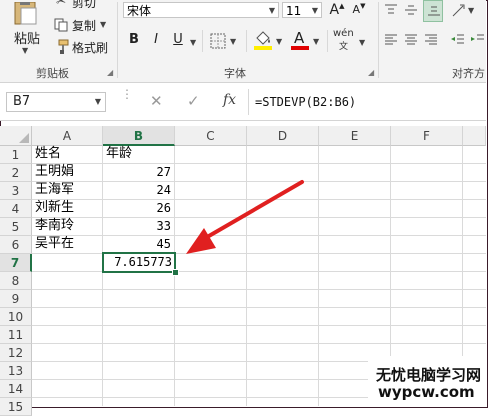 The image size is (488, 416). What do you see at coordinates (355, 136) in the screenshot?
I see `column-header-e: E` at bounding box center [355, 136].